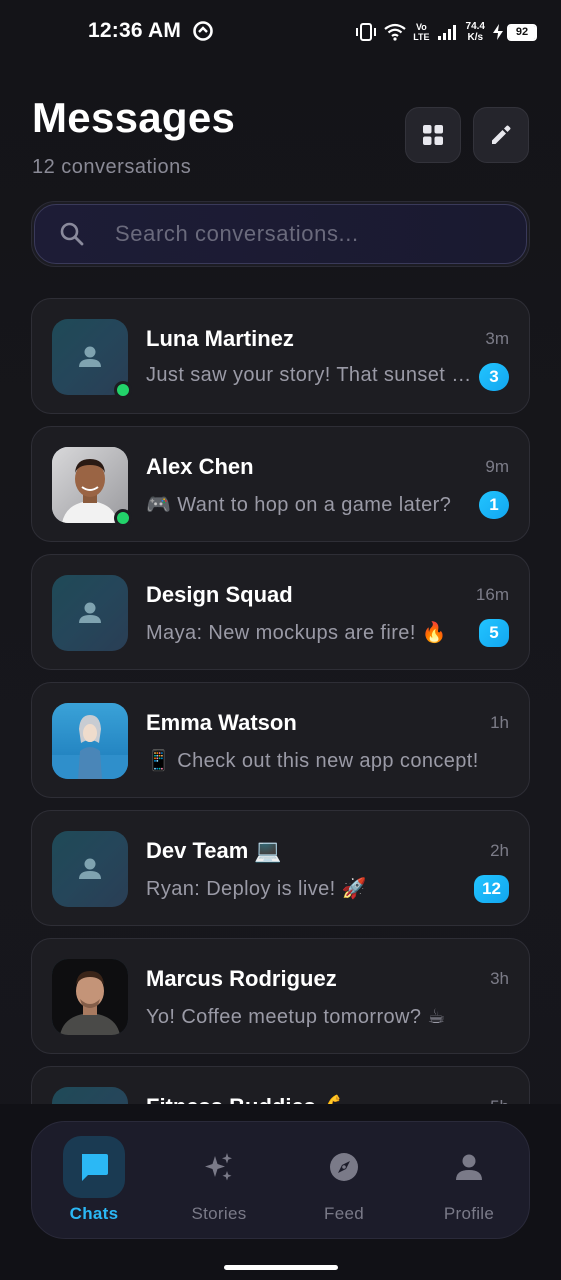  What do you see at coordinates (221, 722) in the screenshot?
I see `contact-name: Emma Watson` at bounding box center [221, 722].